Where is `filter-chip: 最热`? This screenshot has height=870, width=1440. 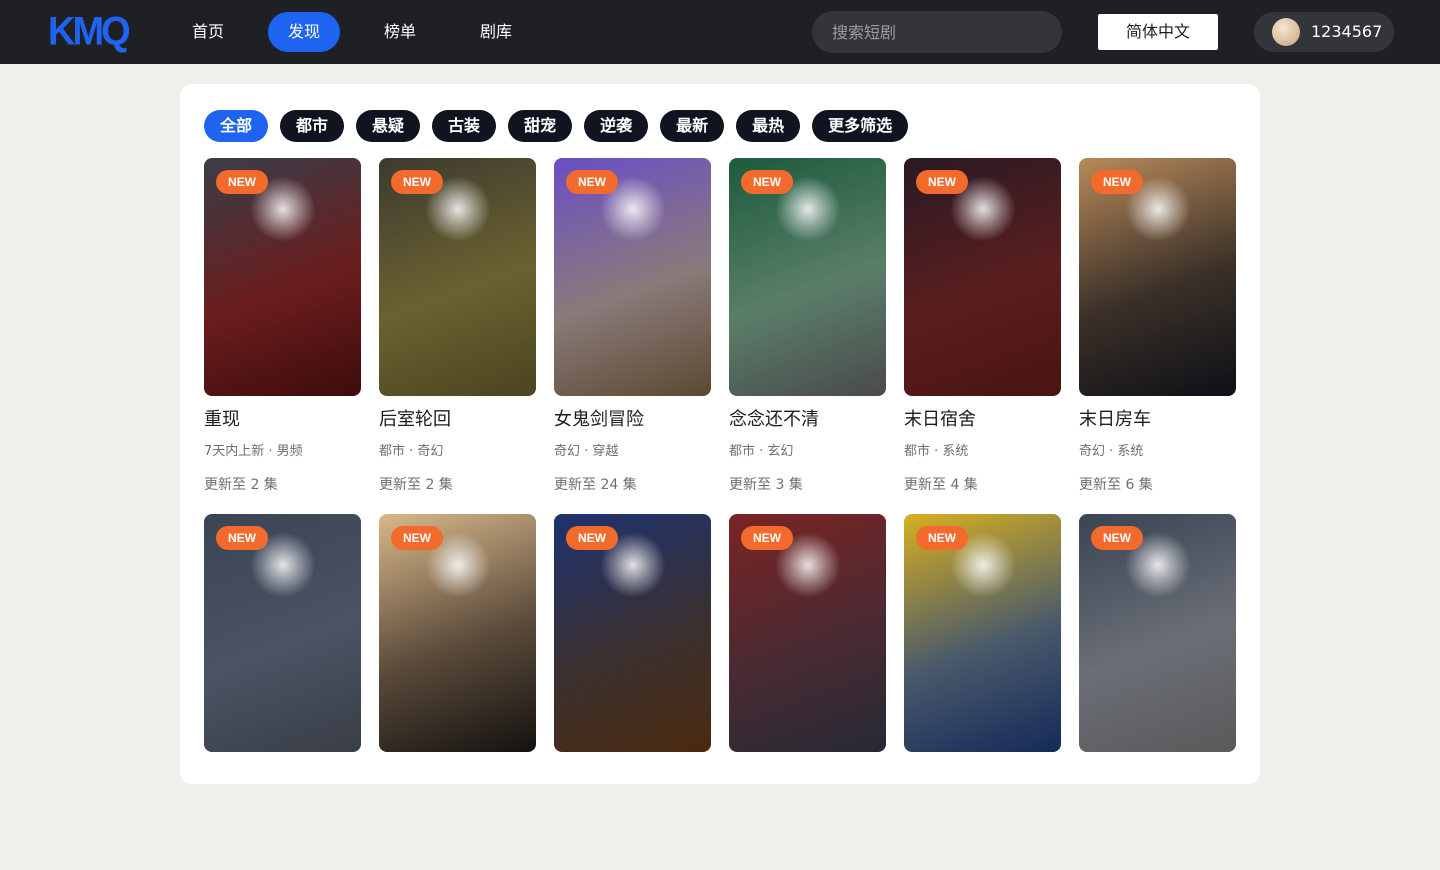
filter-chip: 最热 is located at coordinates (768, 126).